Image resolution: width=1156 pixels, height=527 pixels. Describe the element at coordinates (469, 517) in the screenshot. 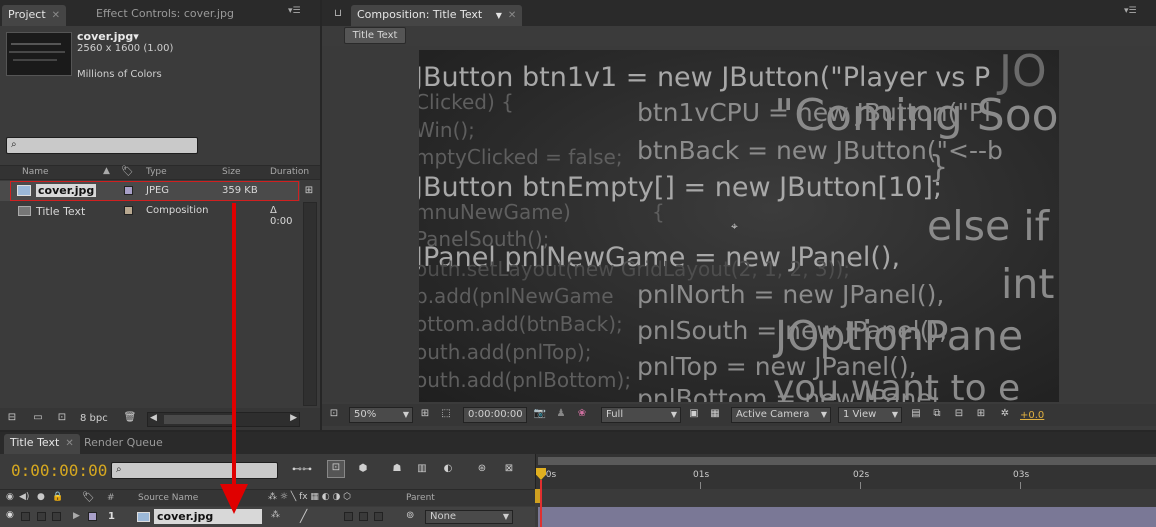

I see `parent-dropdown: None ▼` at that location.